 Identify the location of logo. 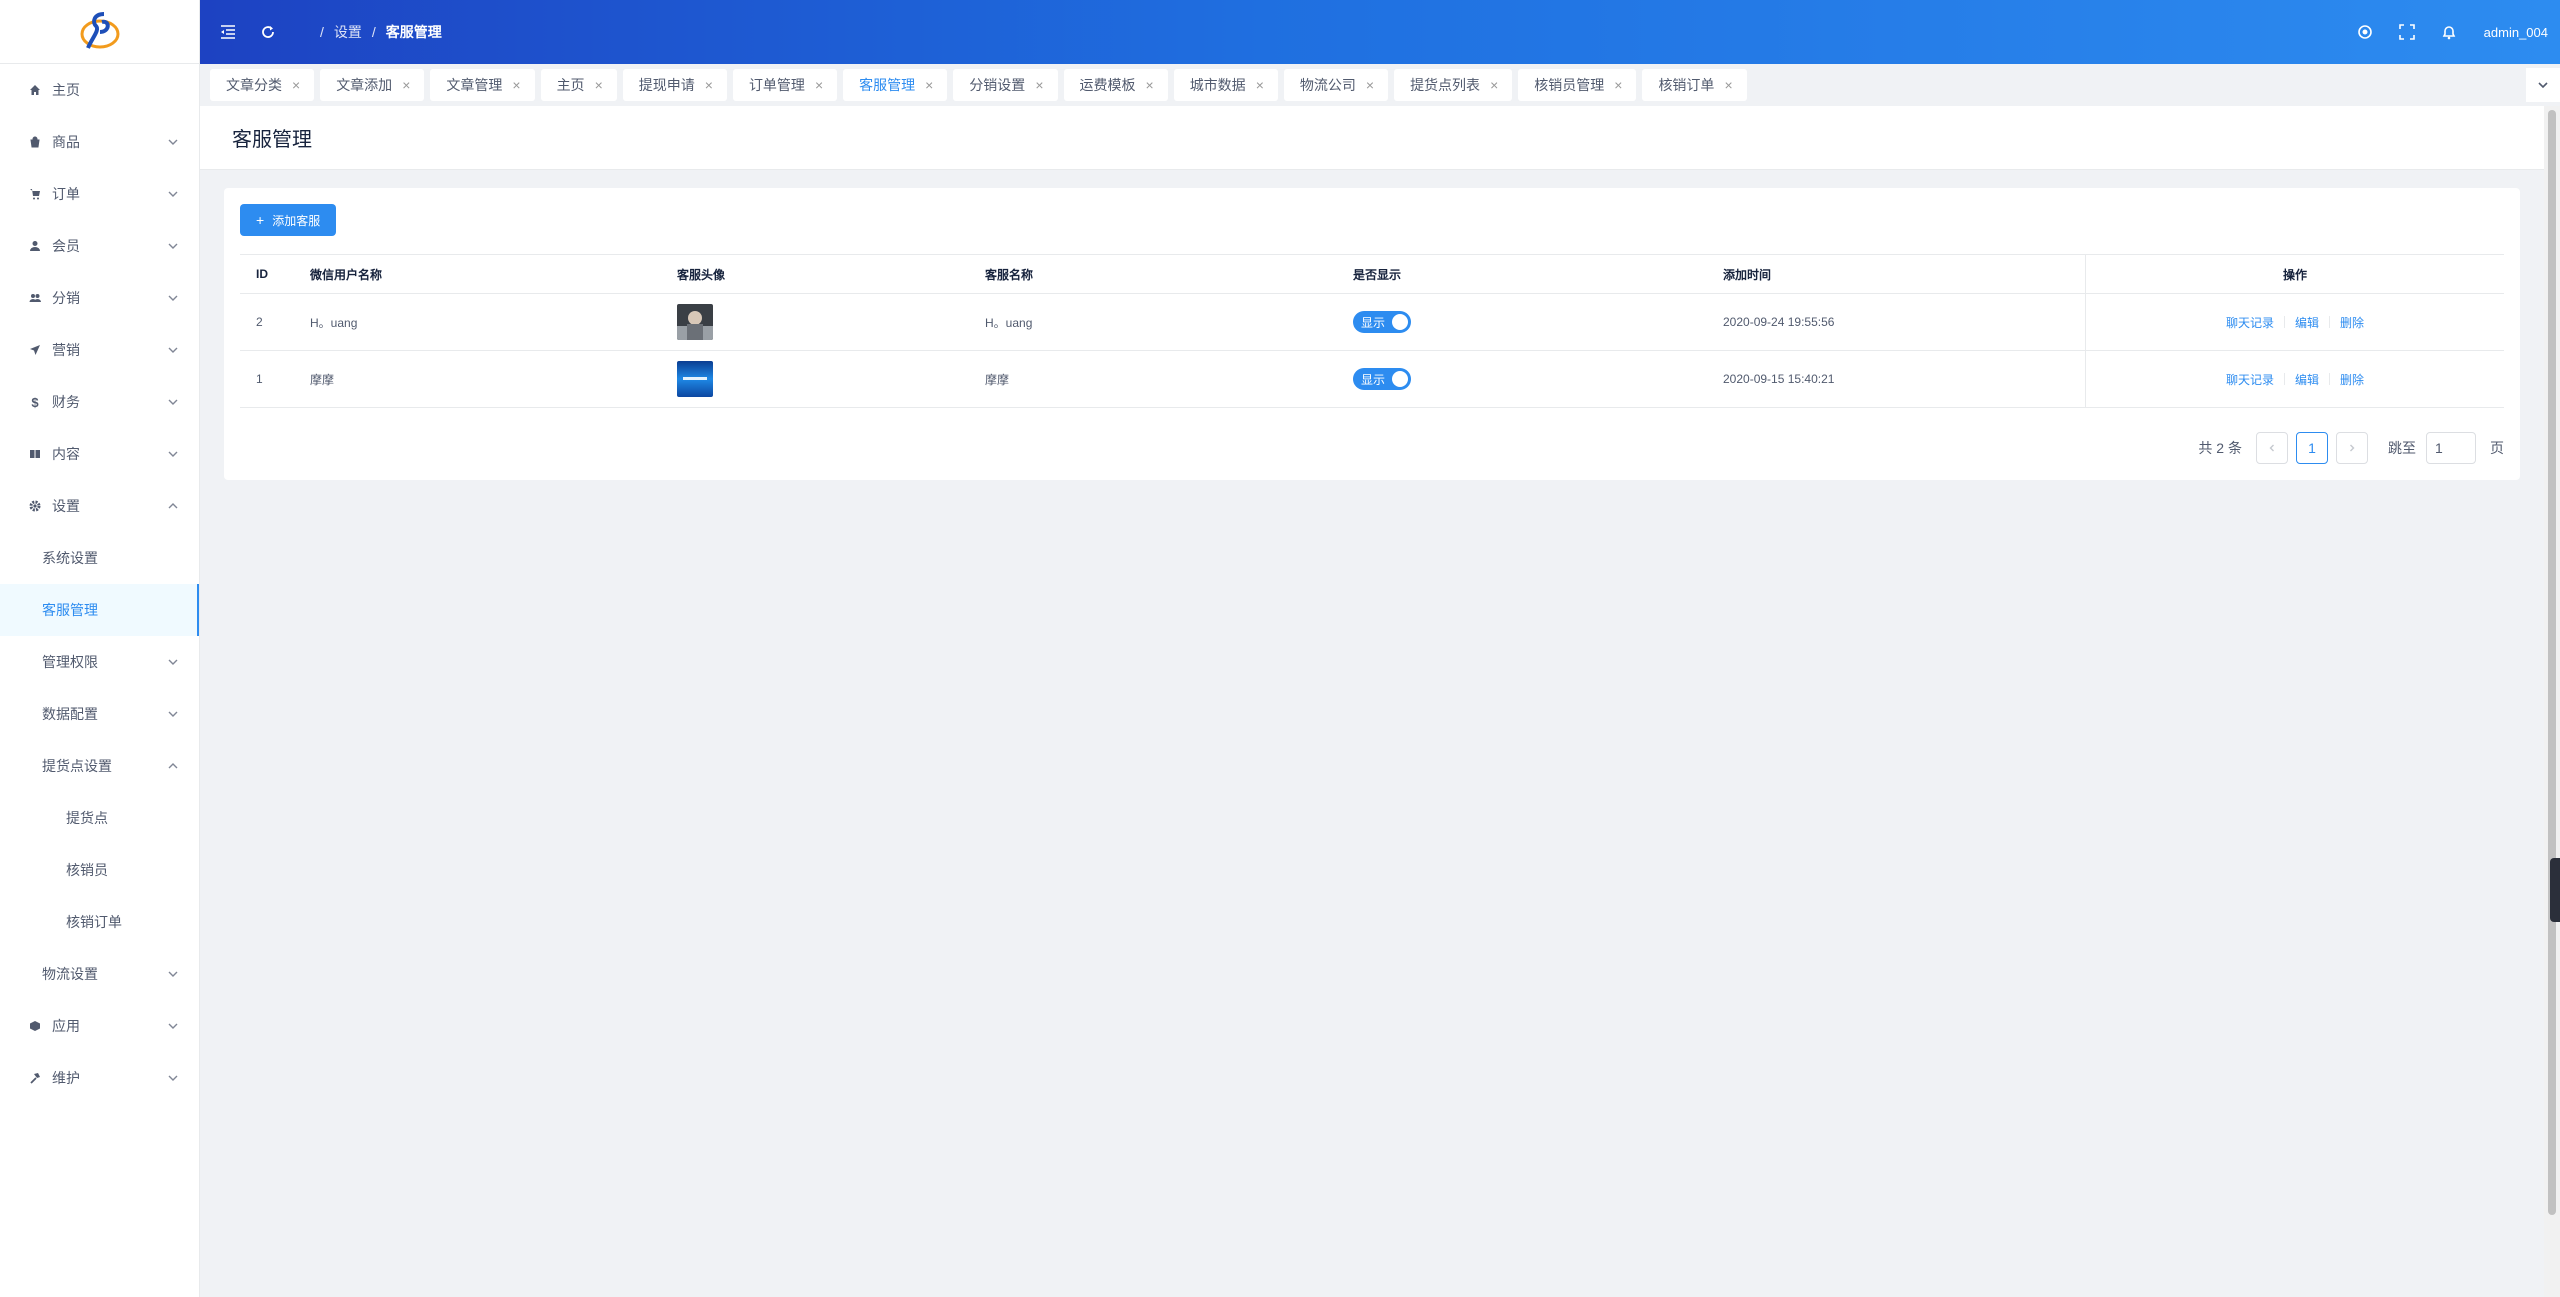
(99, 32).